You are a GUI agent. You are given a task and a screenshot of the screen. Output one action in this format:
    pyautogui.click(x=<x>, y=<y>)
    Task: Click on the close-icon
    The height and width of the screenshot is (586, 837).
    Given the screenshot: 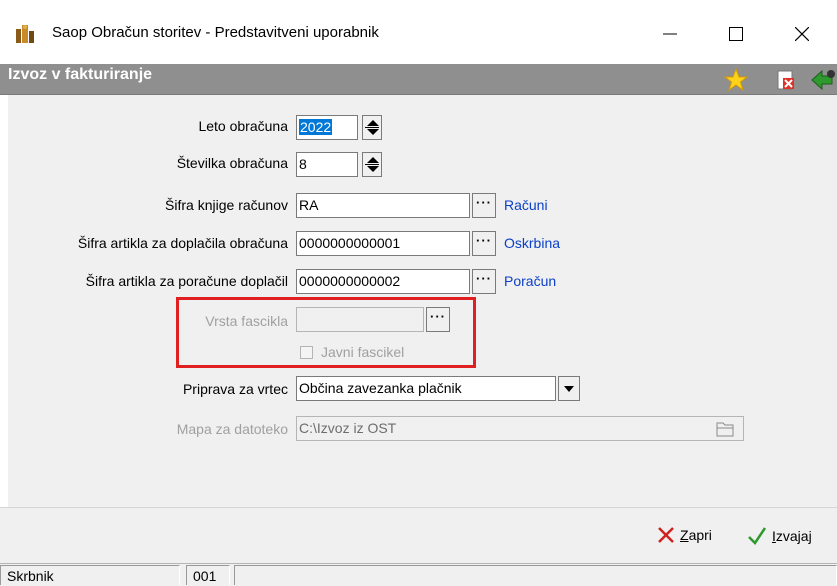 What is the action you would take?
    pyautogui.click(x=802, y=34)
    